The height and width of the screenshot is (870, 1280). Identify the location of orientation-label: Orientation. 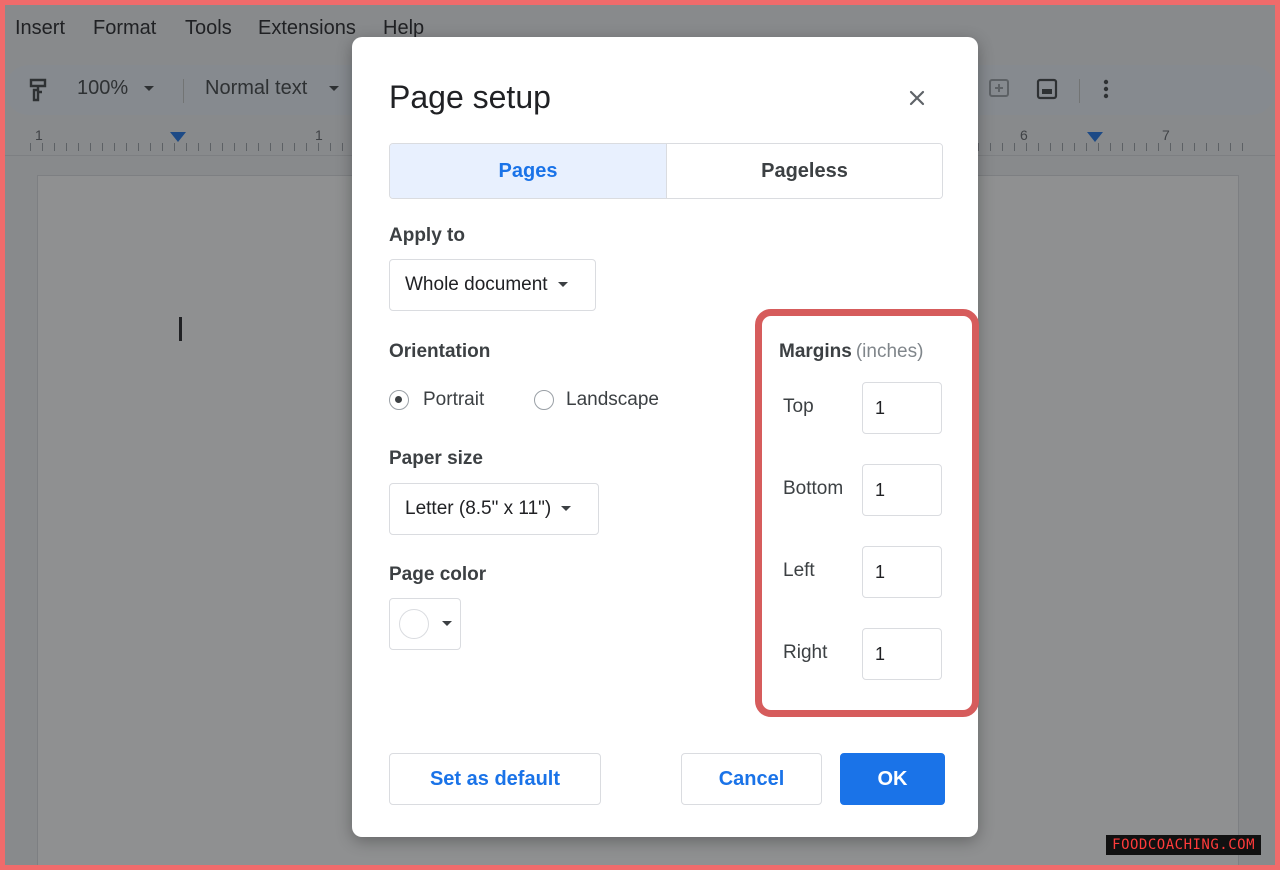
(440, 351).